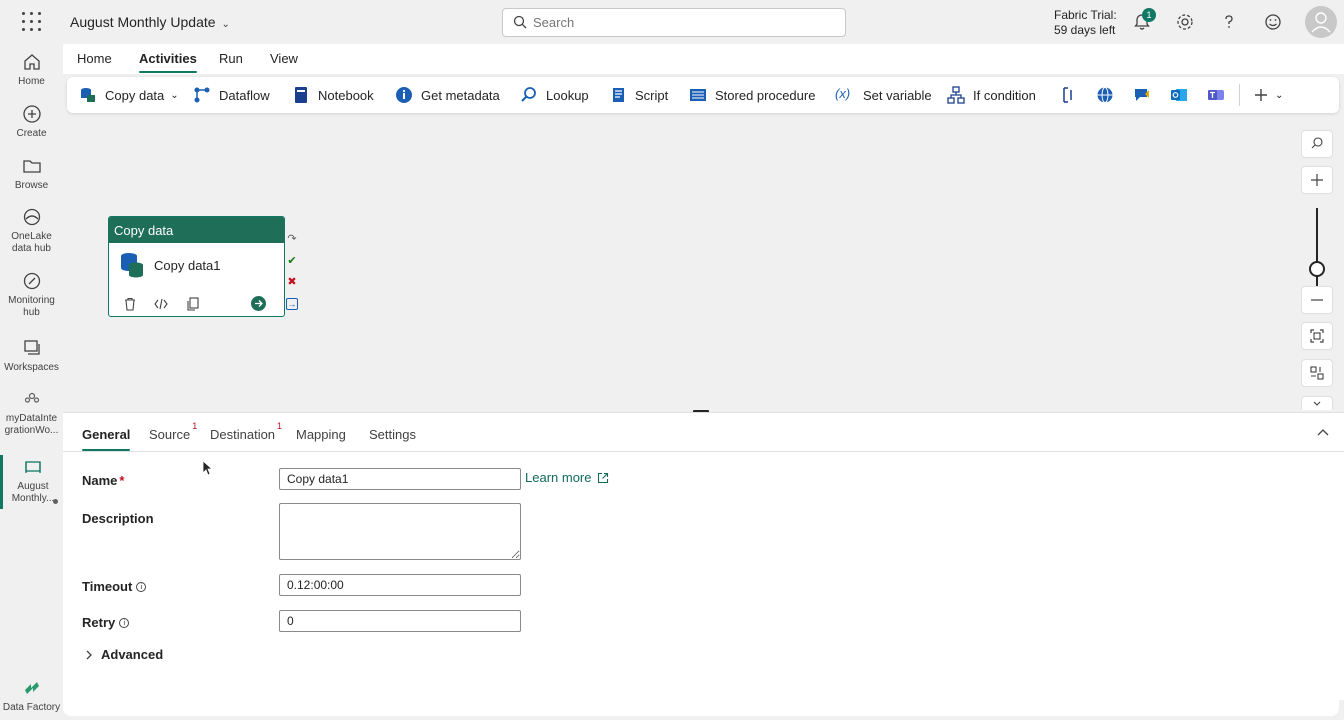  Describe the element at coordinates (400, 621) in the screenshot. I see `retry-input` at that location.